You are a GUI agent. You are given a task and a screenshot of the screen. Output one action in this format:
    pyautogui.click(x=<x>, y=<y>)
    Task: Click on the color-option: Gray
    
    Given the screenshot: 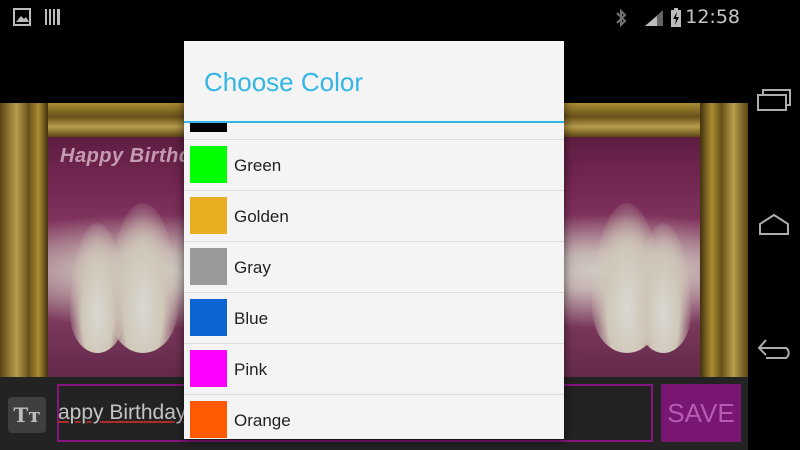 What is the action you would take?
    pyautogui.click(x=374, y=268)
    